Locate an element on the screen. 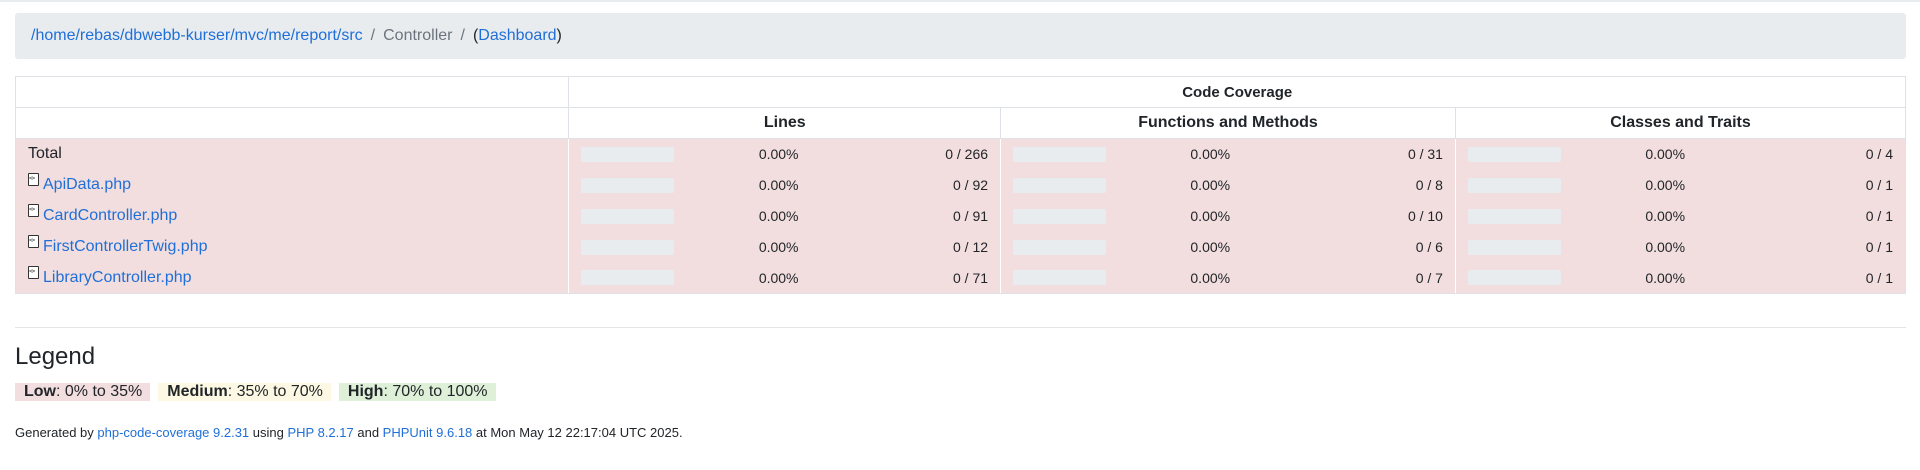 This screenshot has width=1920, height=470. functions-methods-header: Functions and Methods is located at coordinates (1228, 123).